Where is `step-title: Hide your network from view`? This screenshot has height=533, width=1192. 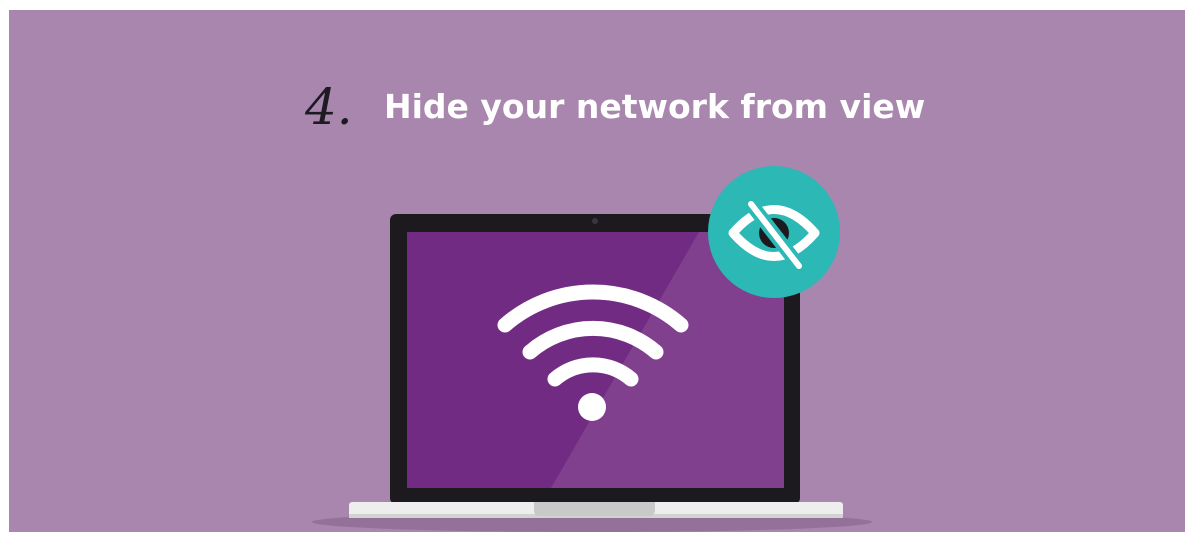
step-title: Hide your network from view is located at coordinates (655, 106).